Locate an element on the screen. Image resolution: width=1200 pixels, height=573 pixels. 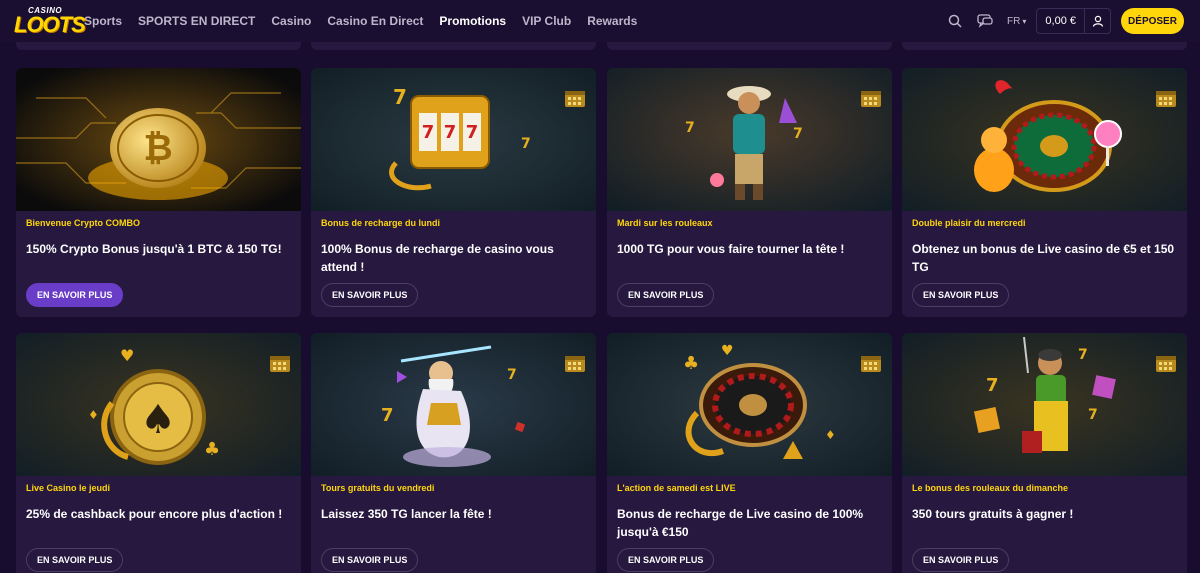
promo-subtitle: Double plaisir du mercredi is located at coordinates (969, 223).